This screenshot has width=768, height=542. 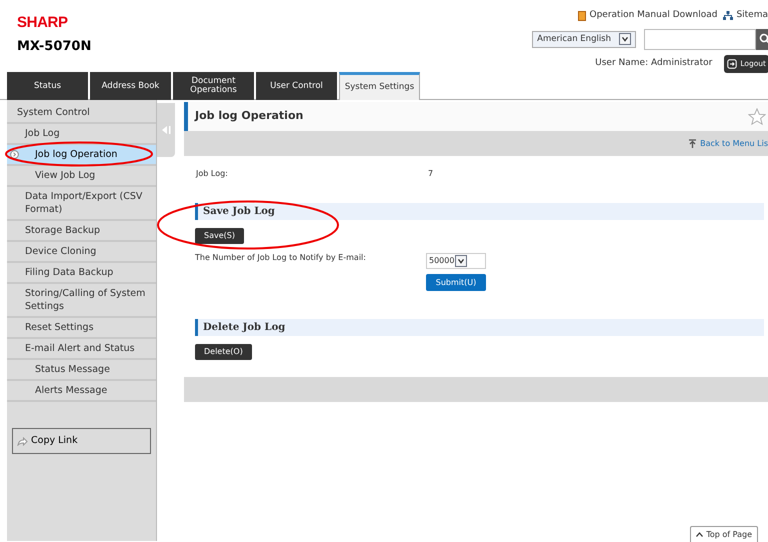 I want to click on sidebar-item: View Job Log, so click(x=81, y=176).